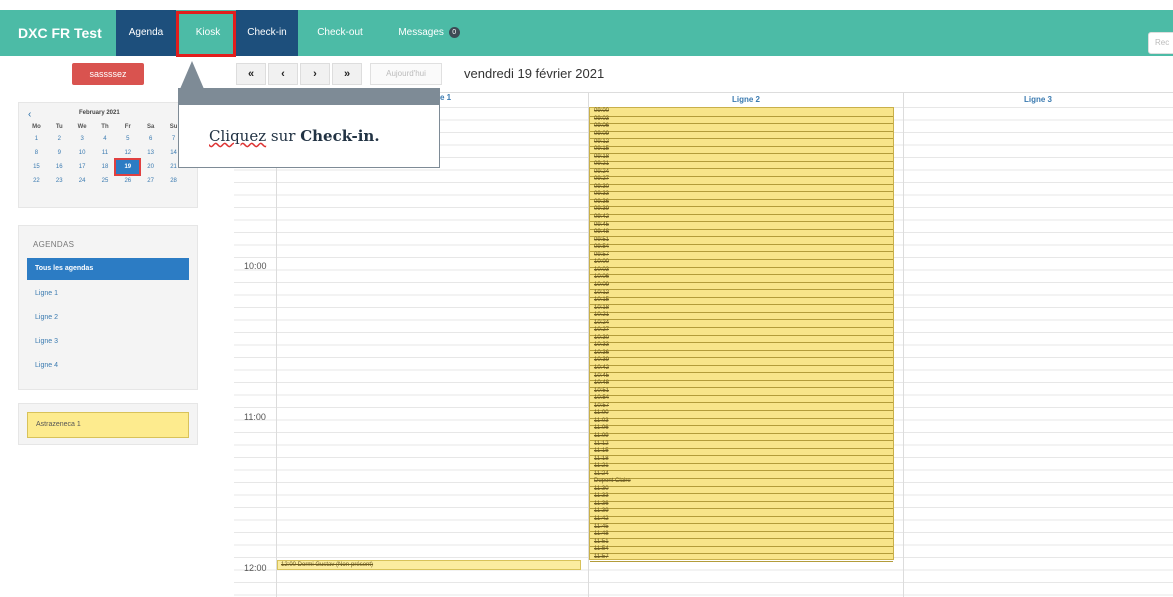  What do you see at coordinates (601, 451) in the screenshot?
I see `time-slot: 11:15` at bounding box center [601, 451].